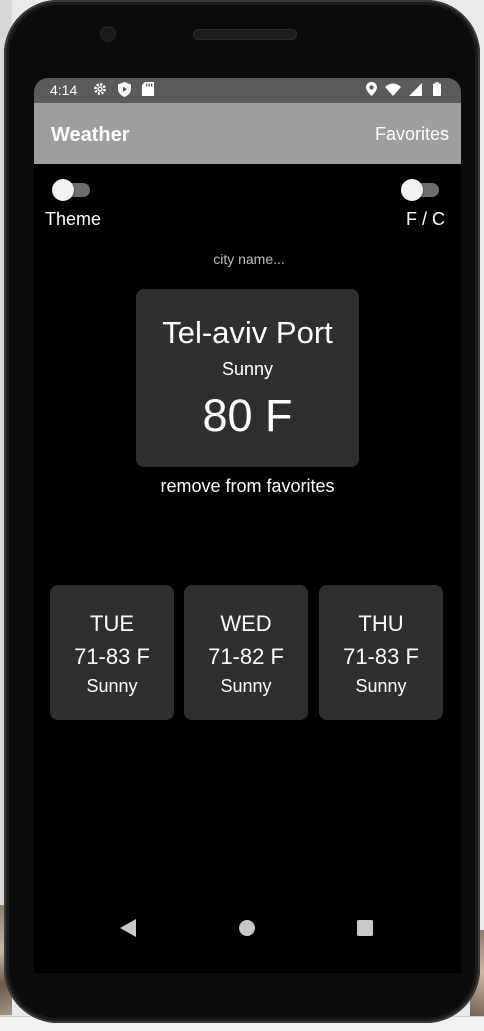 Image resolution: width=484 pixels, height=1031 pixels. What do you see at coordinates (437, 89) in the screenshot?
I see `battery-icon` at bounding box center [437, 89].